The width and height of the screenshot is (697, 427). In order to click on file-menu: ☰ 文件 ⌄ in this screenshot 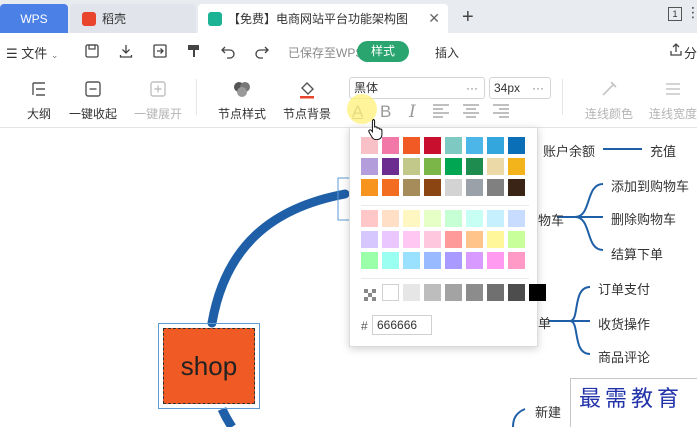, I will do `click(32, 52)`.